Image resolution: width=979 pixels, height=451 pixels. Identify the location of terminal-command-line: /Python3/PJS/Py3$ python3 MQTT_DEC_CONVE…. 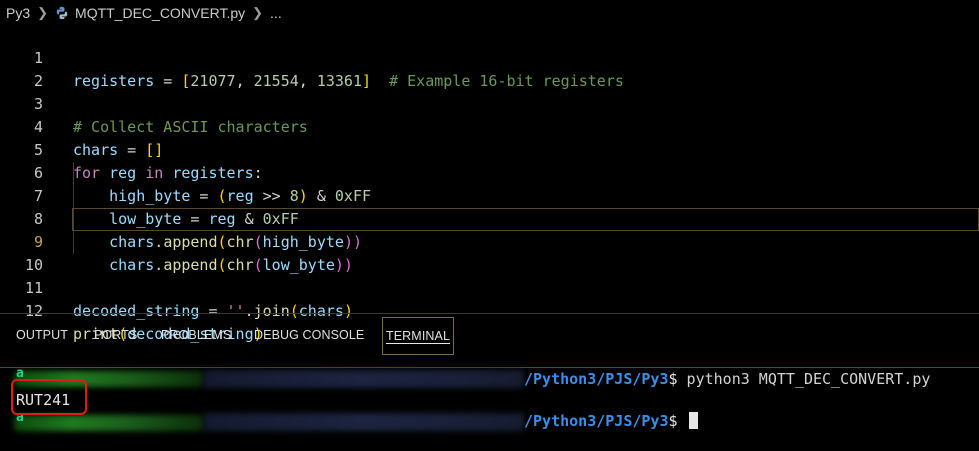
(727, 379).